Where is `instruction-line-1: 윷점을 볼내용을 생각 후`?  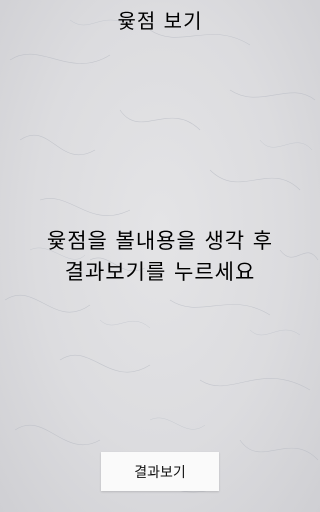
instruction-line-1: 윷점을 볼내용을 생각 후 is located at coordinates (160, 241).